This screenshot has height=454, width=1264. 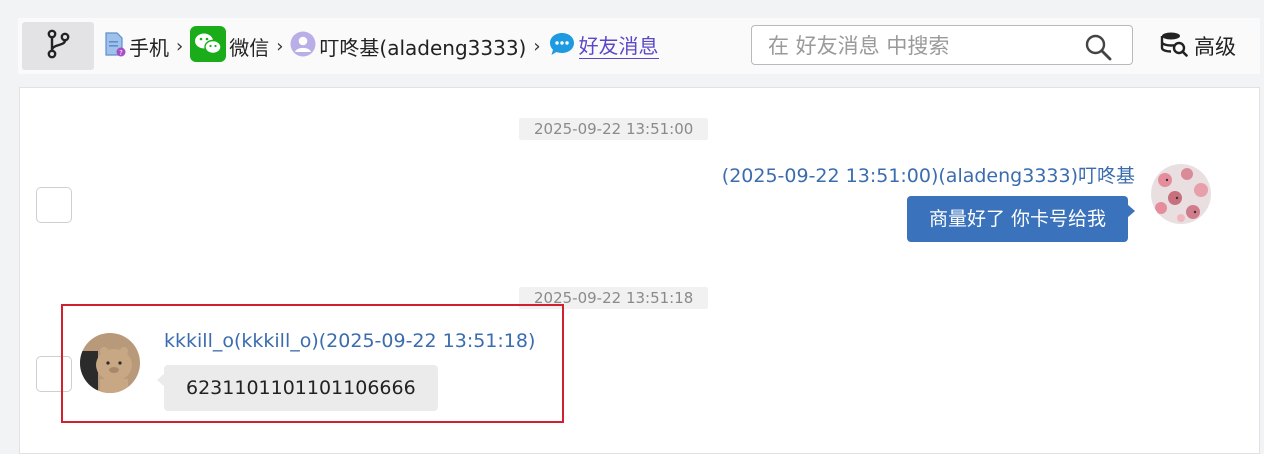 I want to click on breadcrumb-wechat-label: 微信, so click(x=249, y=47).